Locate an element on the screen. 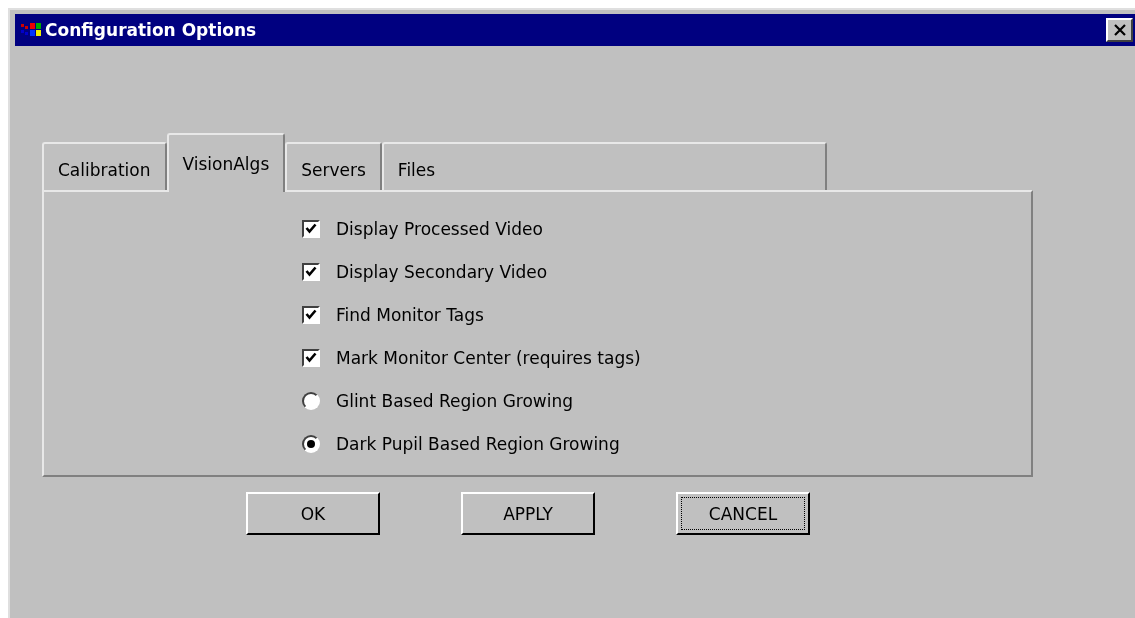 This screenshot has width=1135, height=618. close-icon is located at coordinates (1119, 30).